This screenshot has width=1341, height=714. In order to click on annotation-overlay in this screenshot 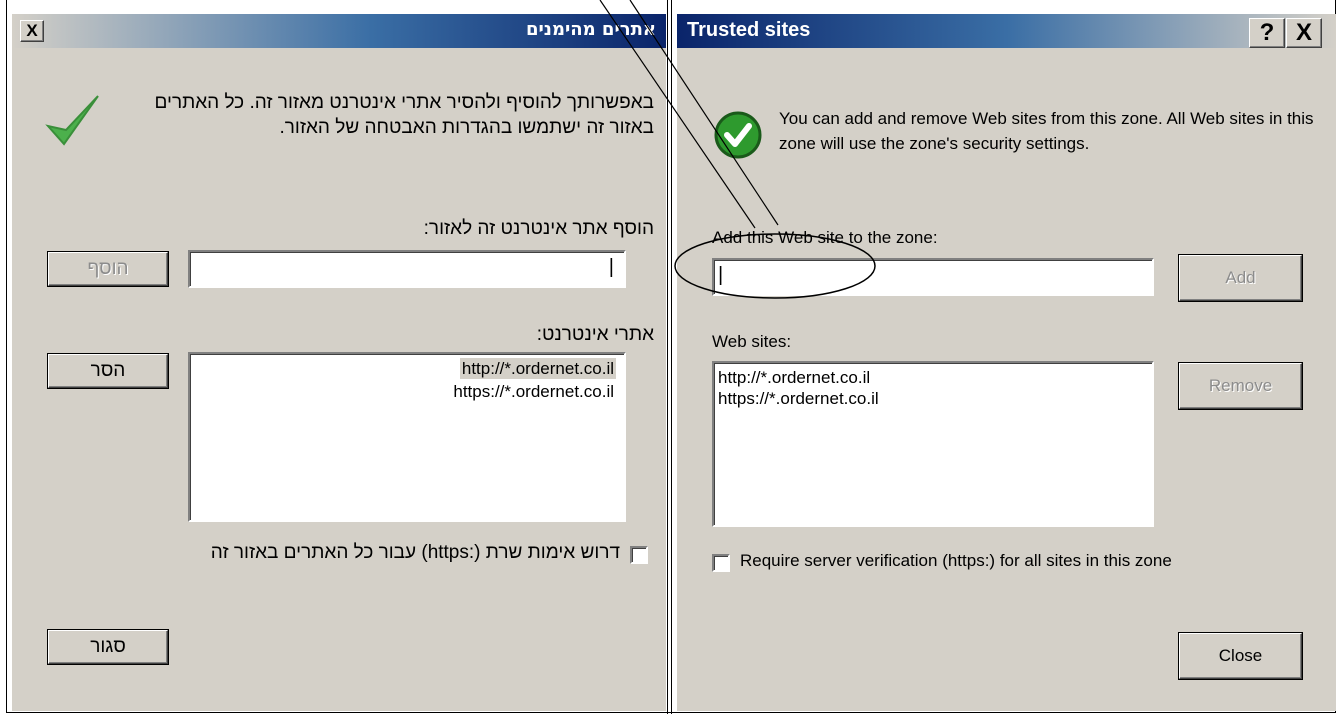, I will do `click(737, 149)`.